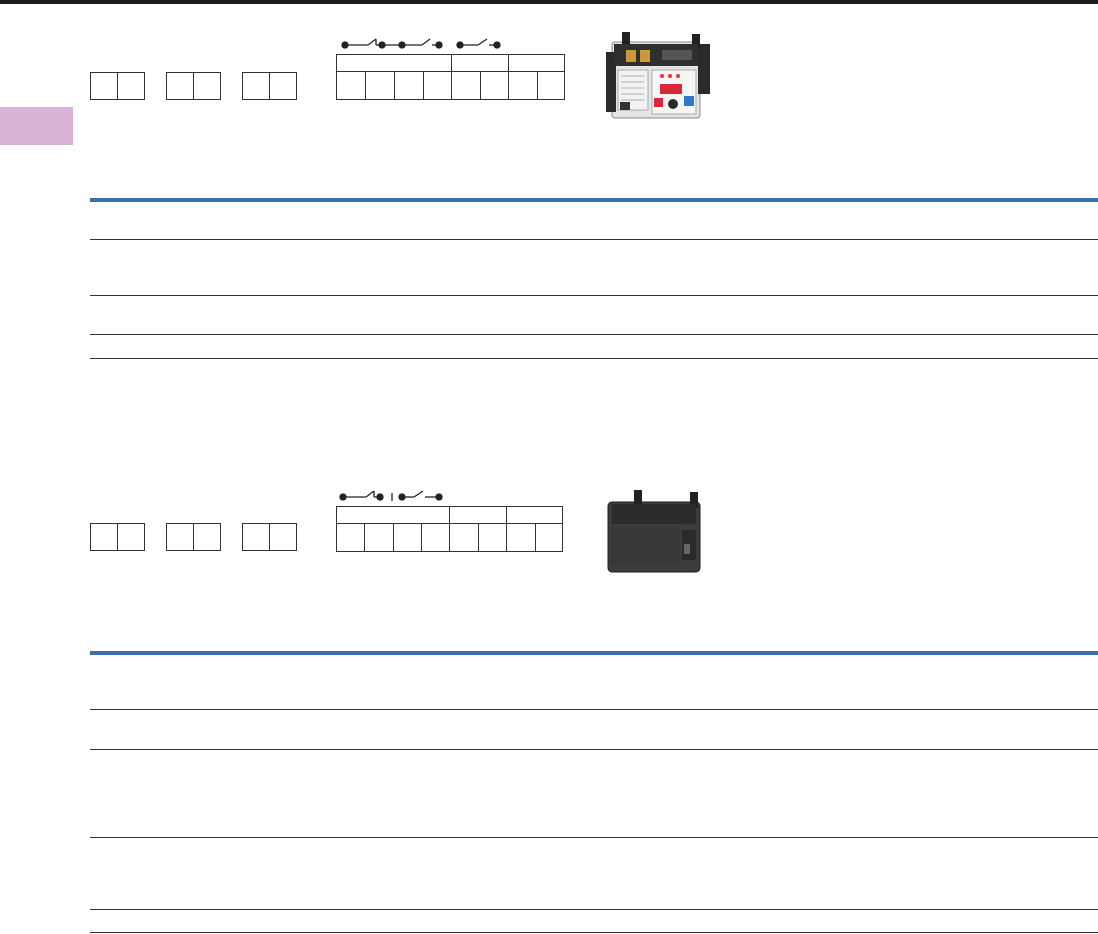  I want to click on table-2-header-rule, so click(594, 653).